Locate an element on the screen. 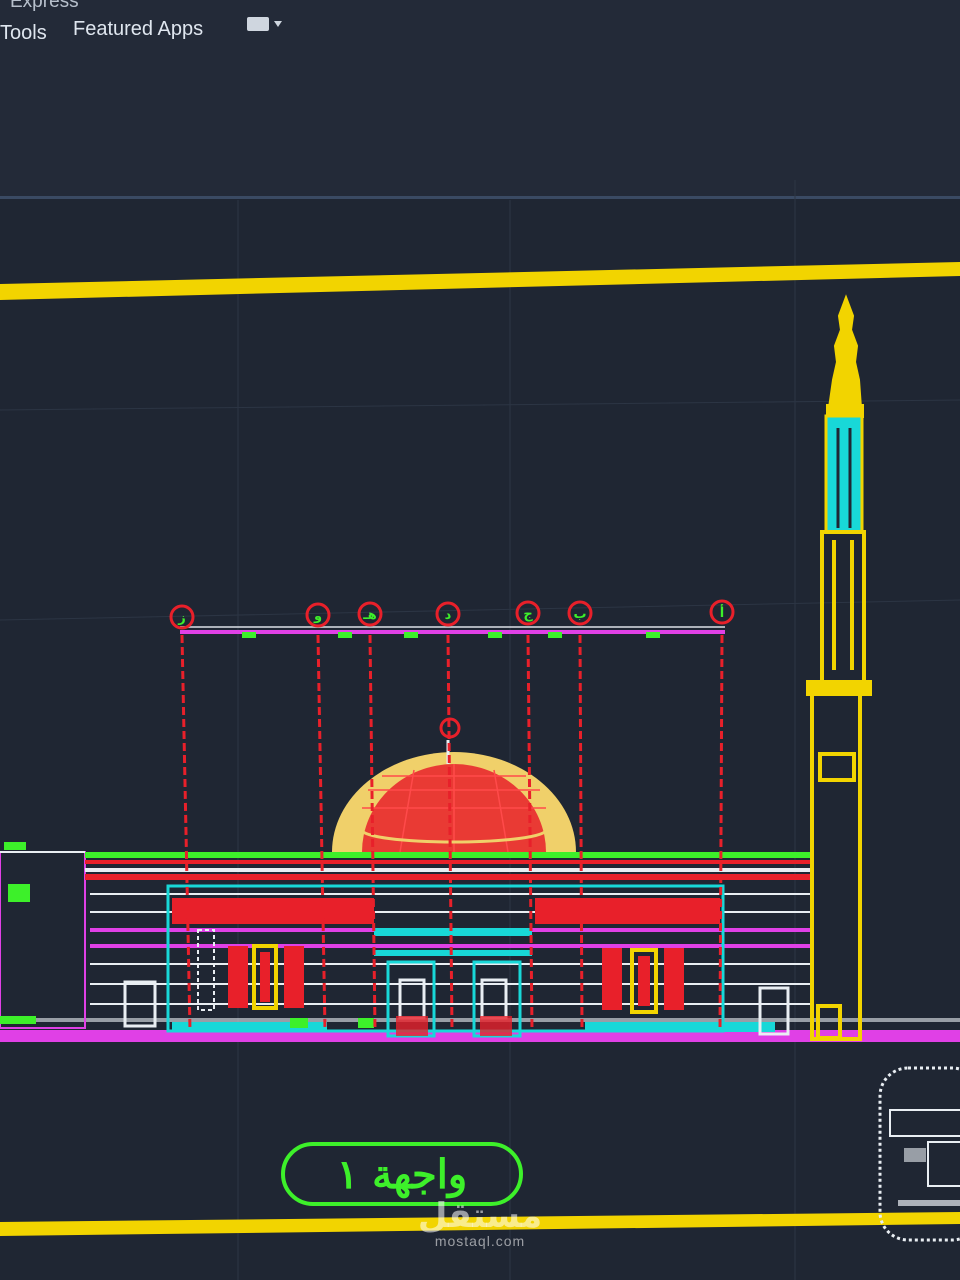 The image size is (960, 1280). grid-marker-label-j: ج is located at coordinates (528, 614).